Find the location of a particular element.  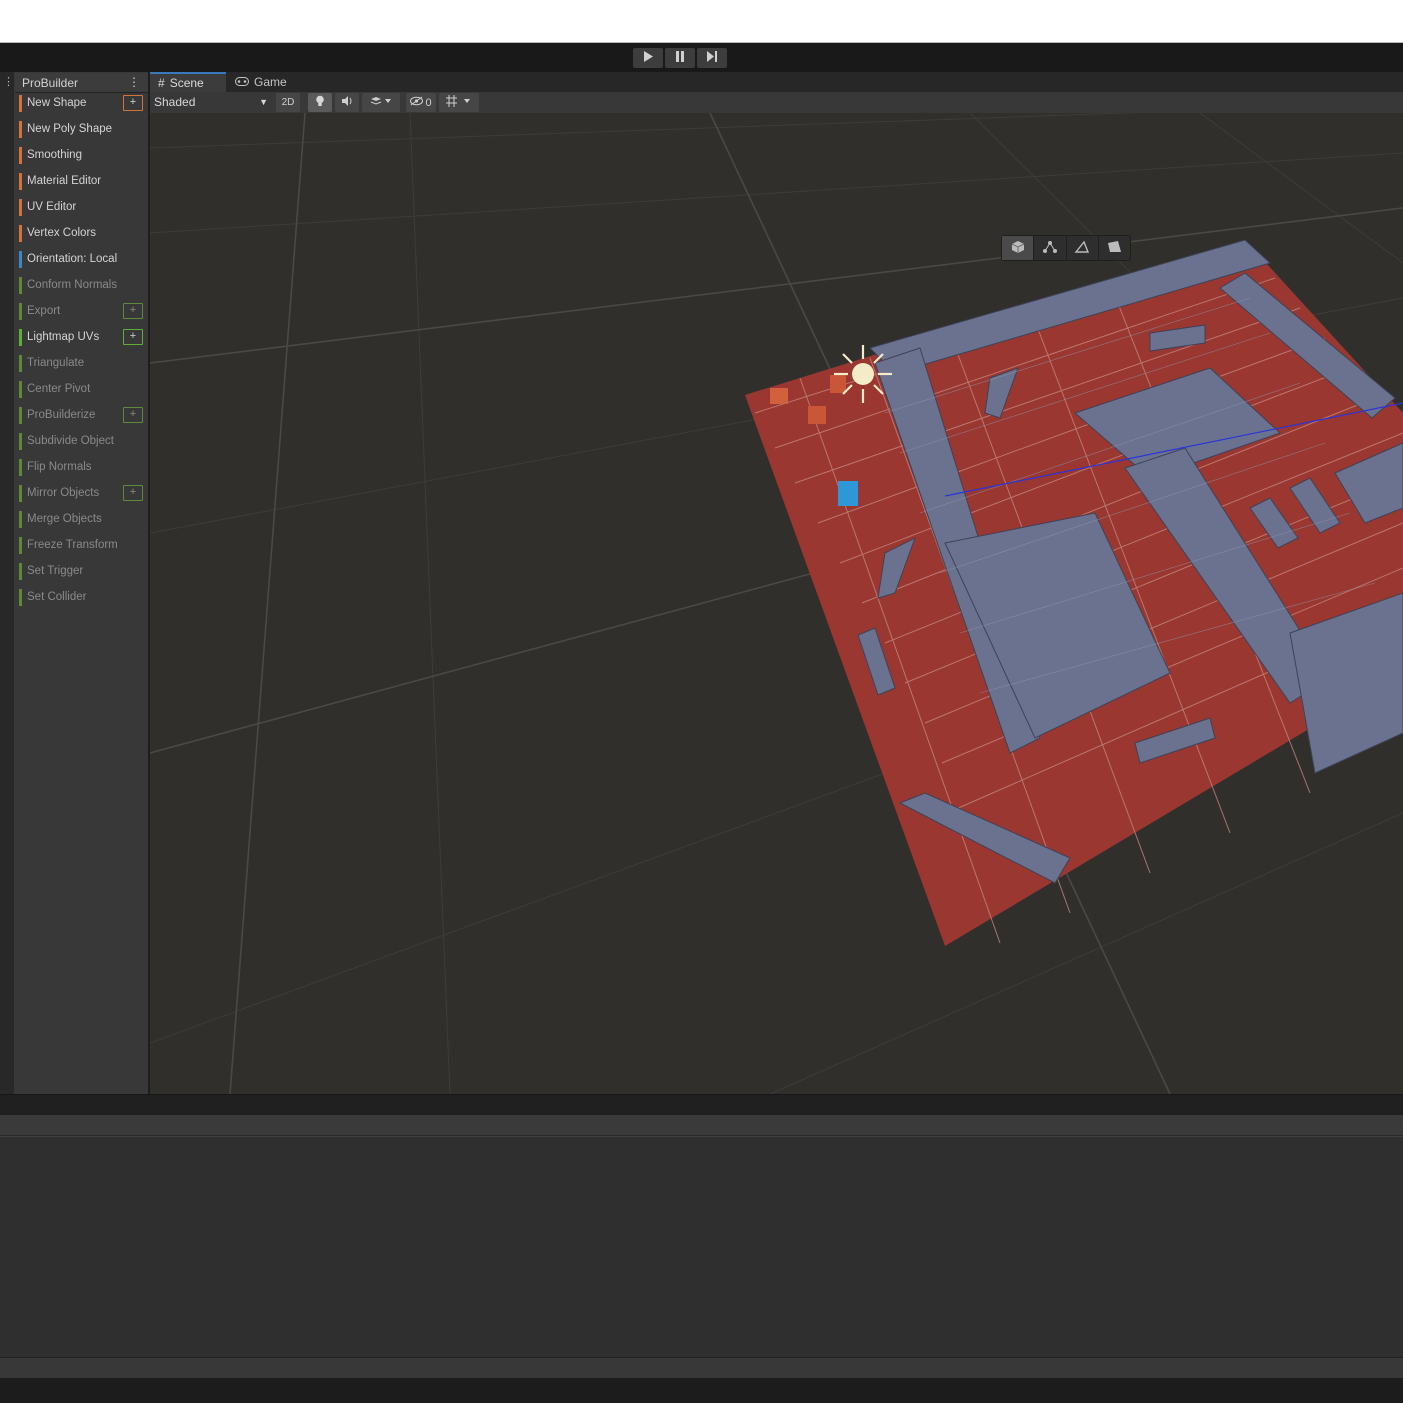

probuilder-item-label: Smoothing is located at coordinates (54, 155).